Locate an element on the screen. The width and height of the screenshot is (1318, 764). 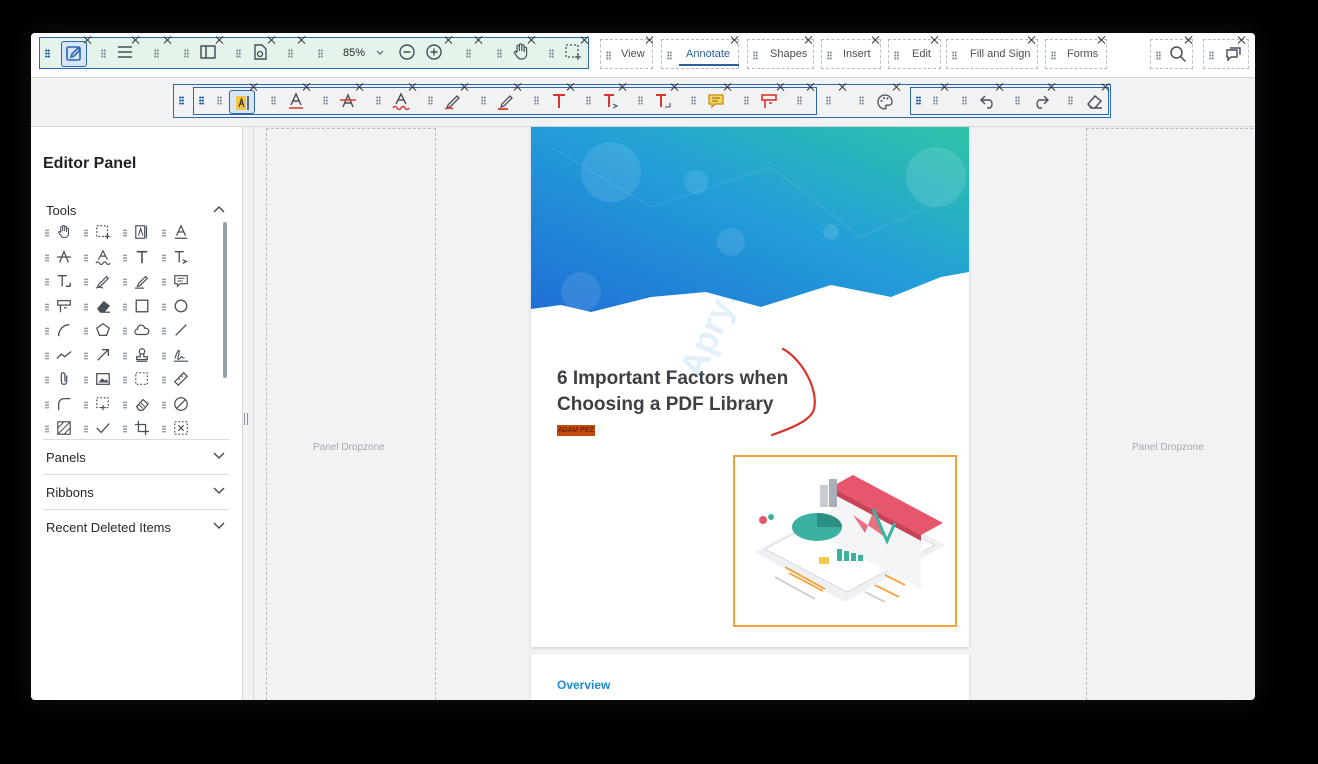
text-squiggly-icon is located at coordinates (401, 101).